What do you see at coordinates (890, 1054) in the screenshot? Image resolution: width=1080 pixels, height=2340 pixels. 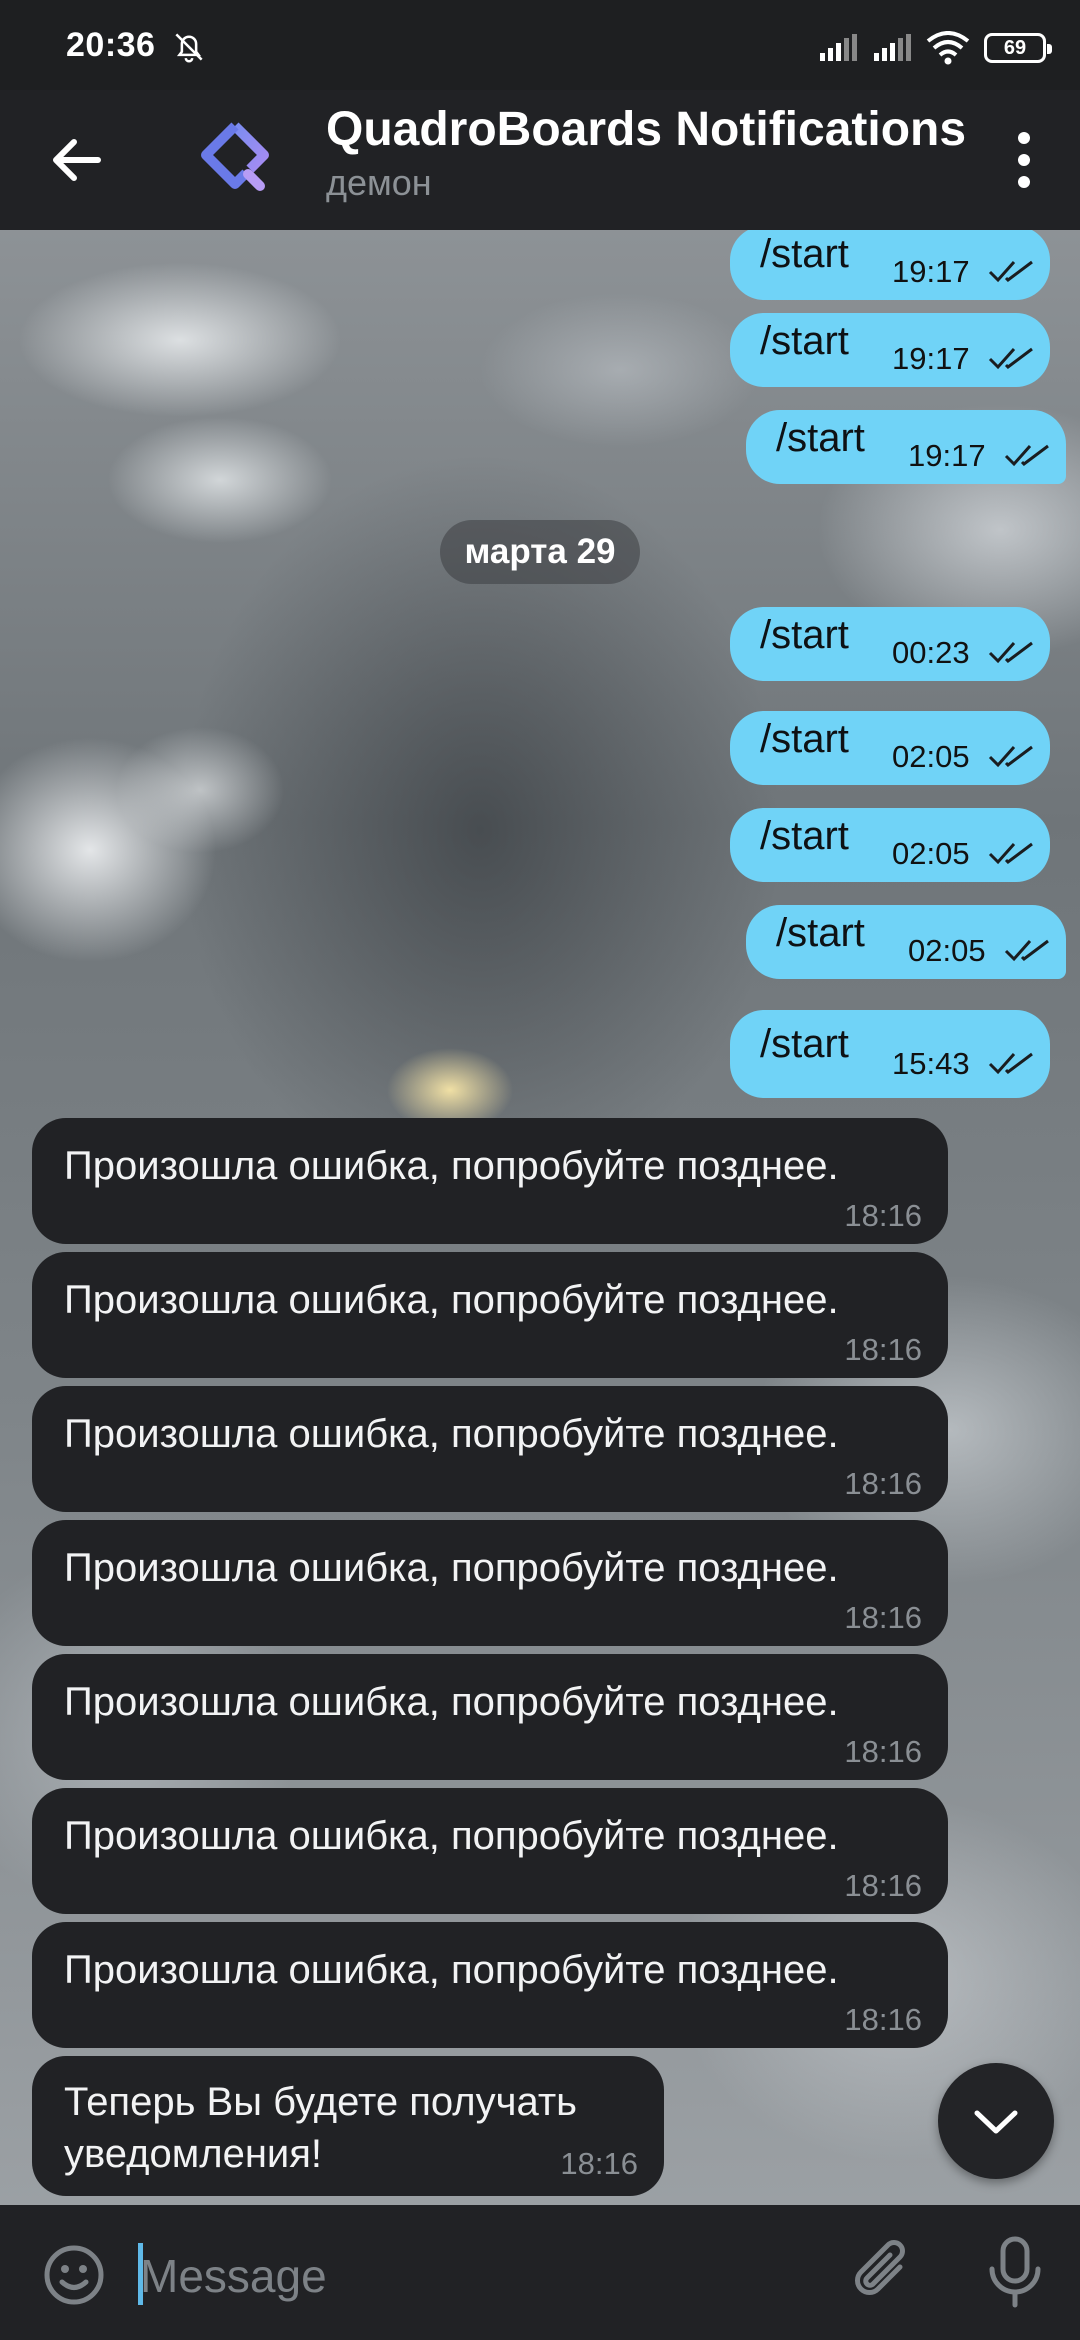 I see `outgoing-message: /start 15:43` at bounding box center [890, 1054].